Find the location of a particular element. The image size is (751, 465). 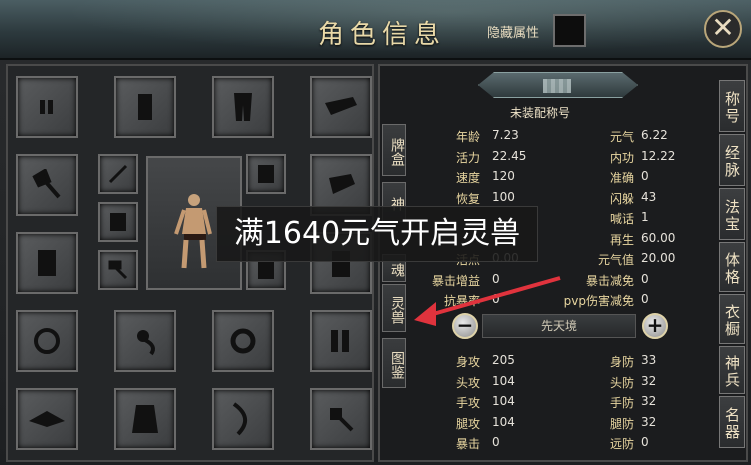

stat-value: 43 is located at coordinates (649, 196).